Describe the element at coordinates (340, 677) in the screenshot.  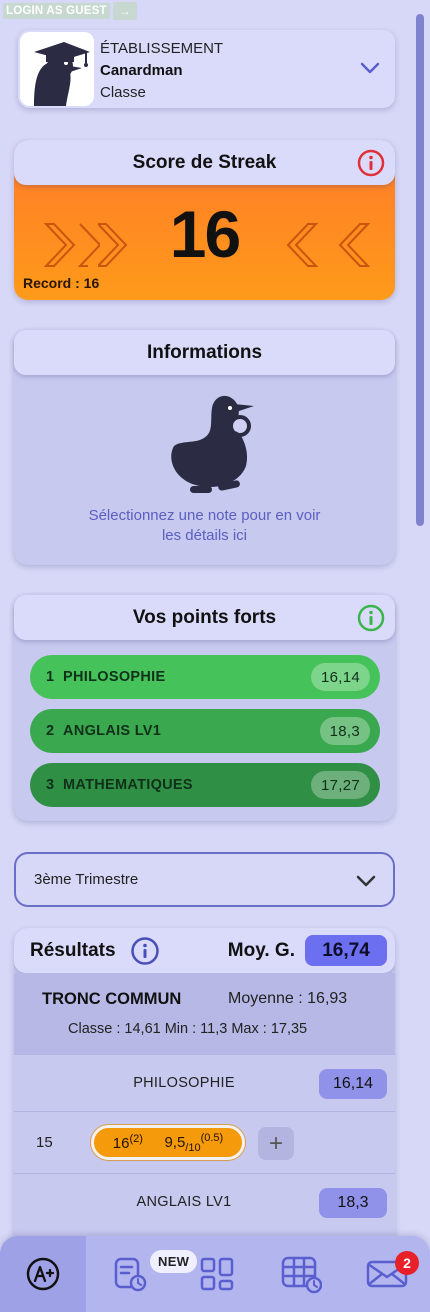
I see `strength-value: 16,14` at that location.